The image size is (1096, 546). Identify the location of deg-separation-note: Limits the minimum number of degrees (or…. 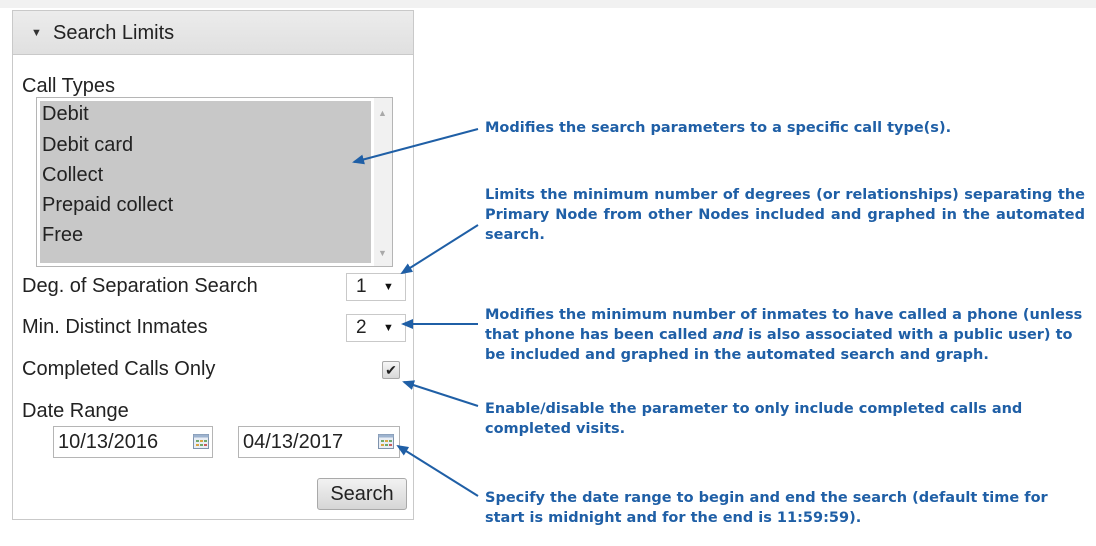
(785, 215).